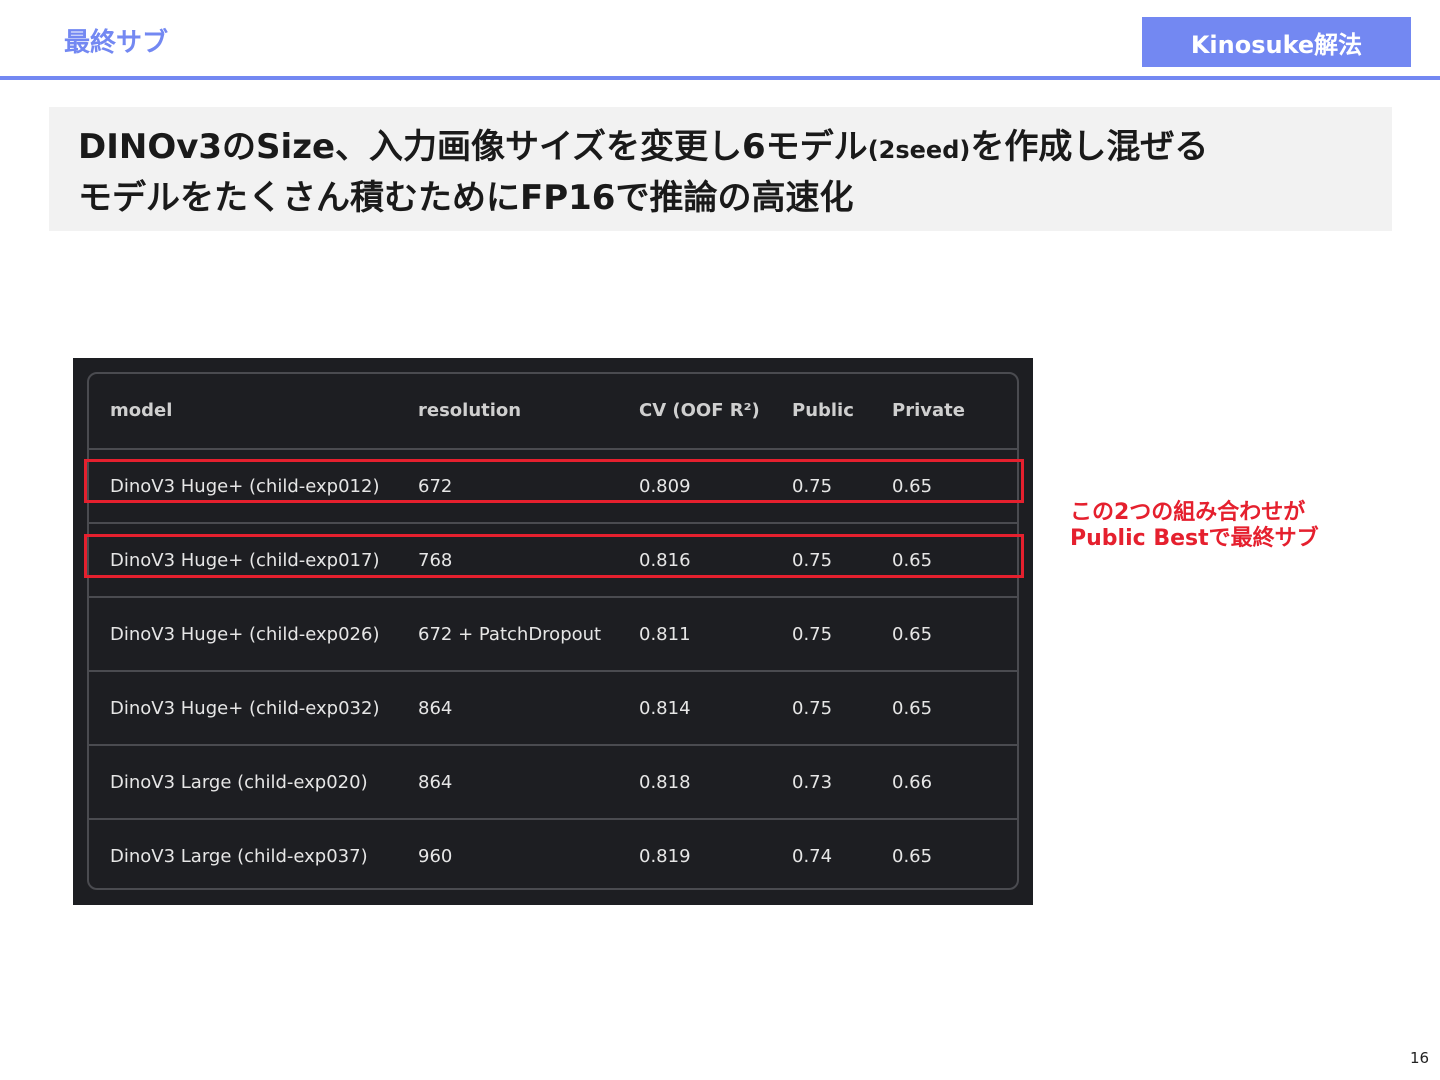 The image size is (1440, 1080). What do you see at coordinates (510, 634) in the screenshot?
I see `cell-resolution: 672 + PatchDropout` at bounding box center [510, 634].